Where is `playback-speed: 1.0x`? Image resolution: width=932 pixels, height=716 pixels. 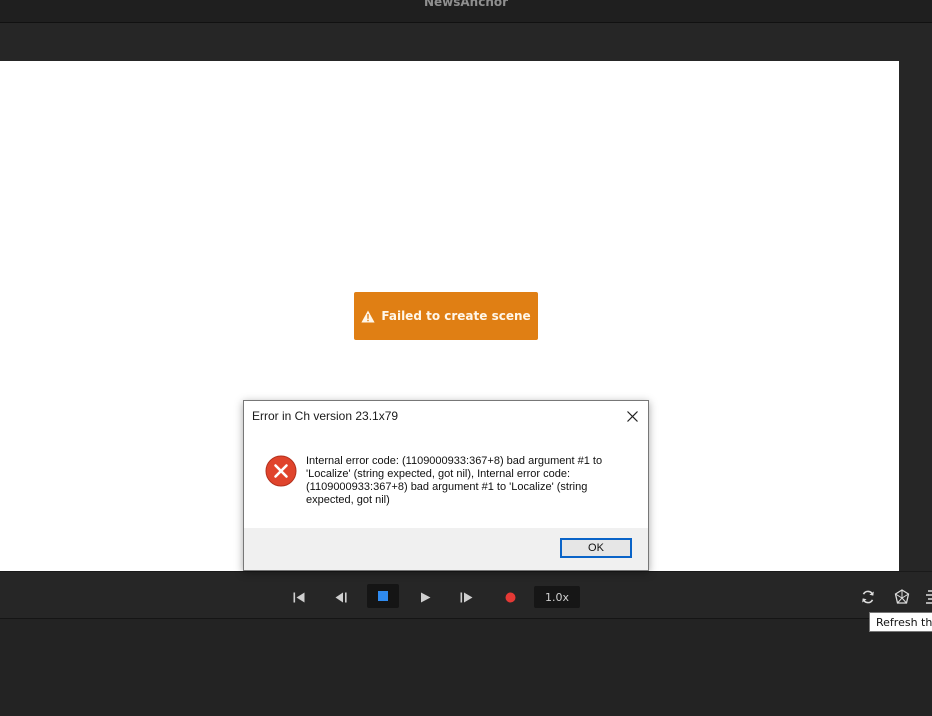 playback-speed: 1.0x is located at coordinates (557, 597).